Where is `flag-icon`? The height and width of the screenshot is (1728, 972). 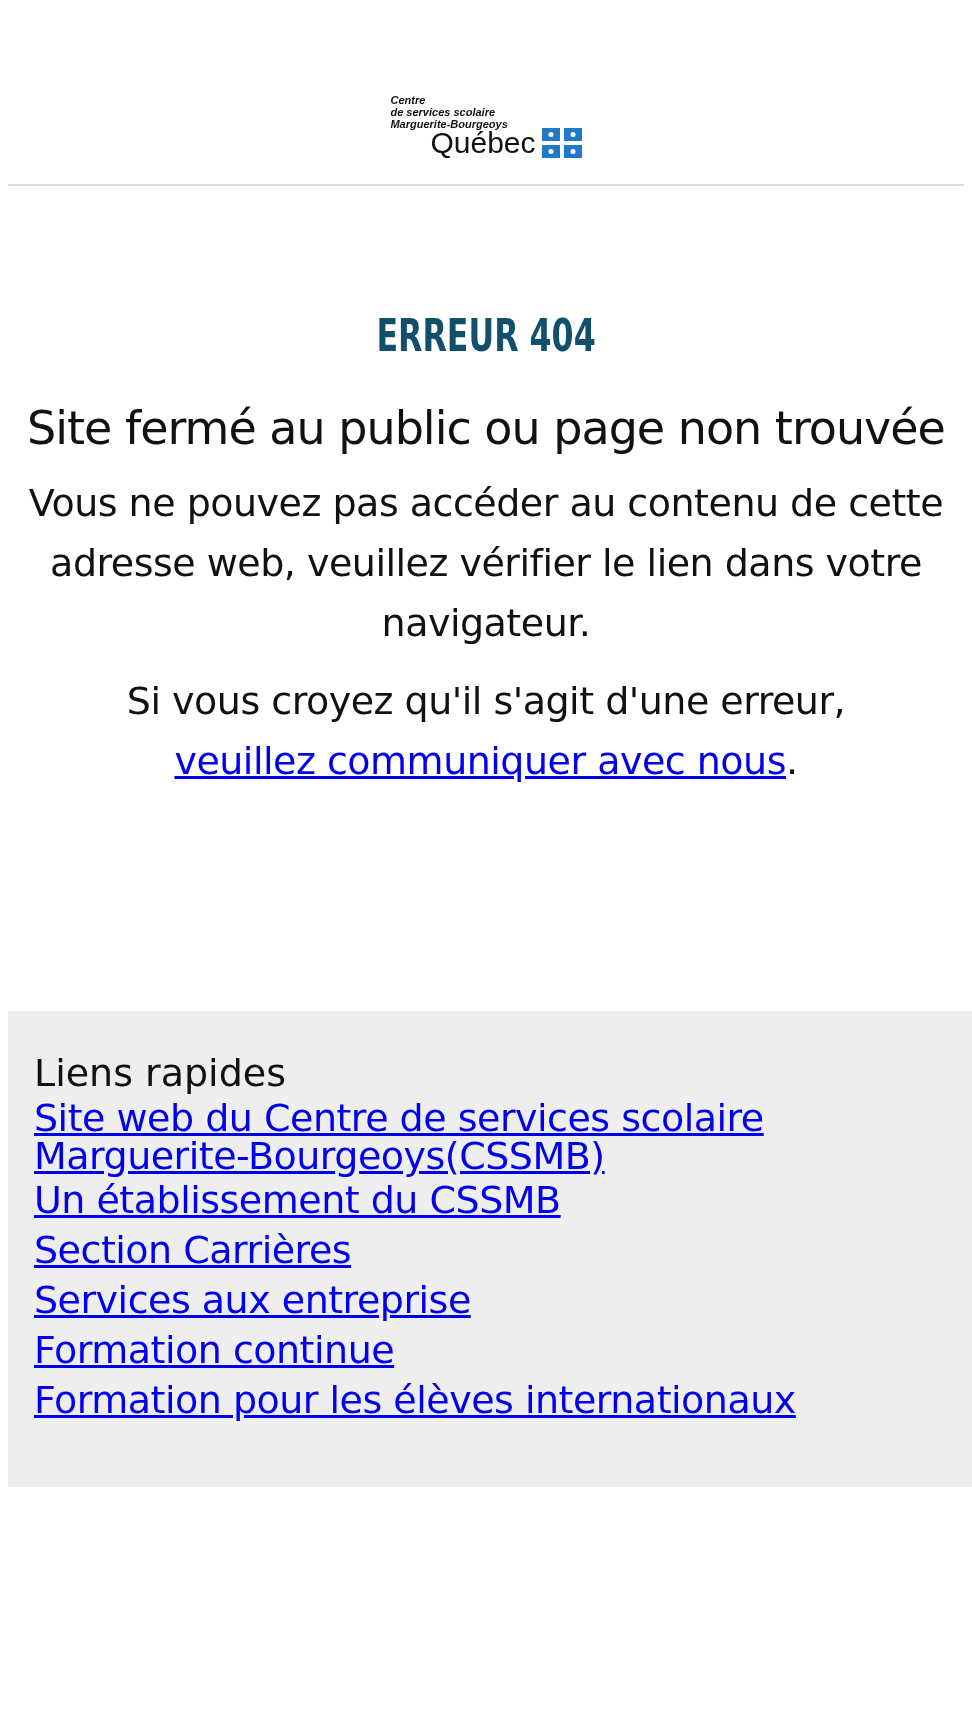 flag-icon is located at coordinates (561, 143).